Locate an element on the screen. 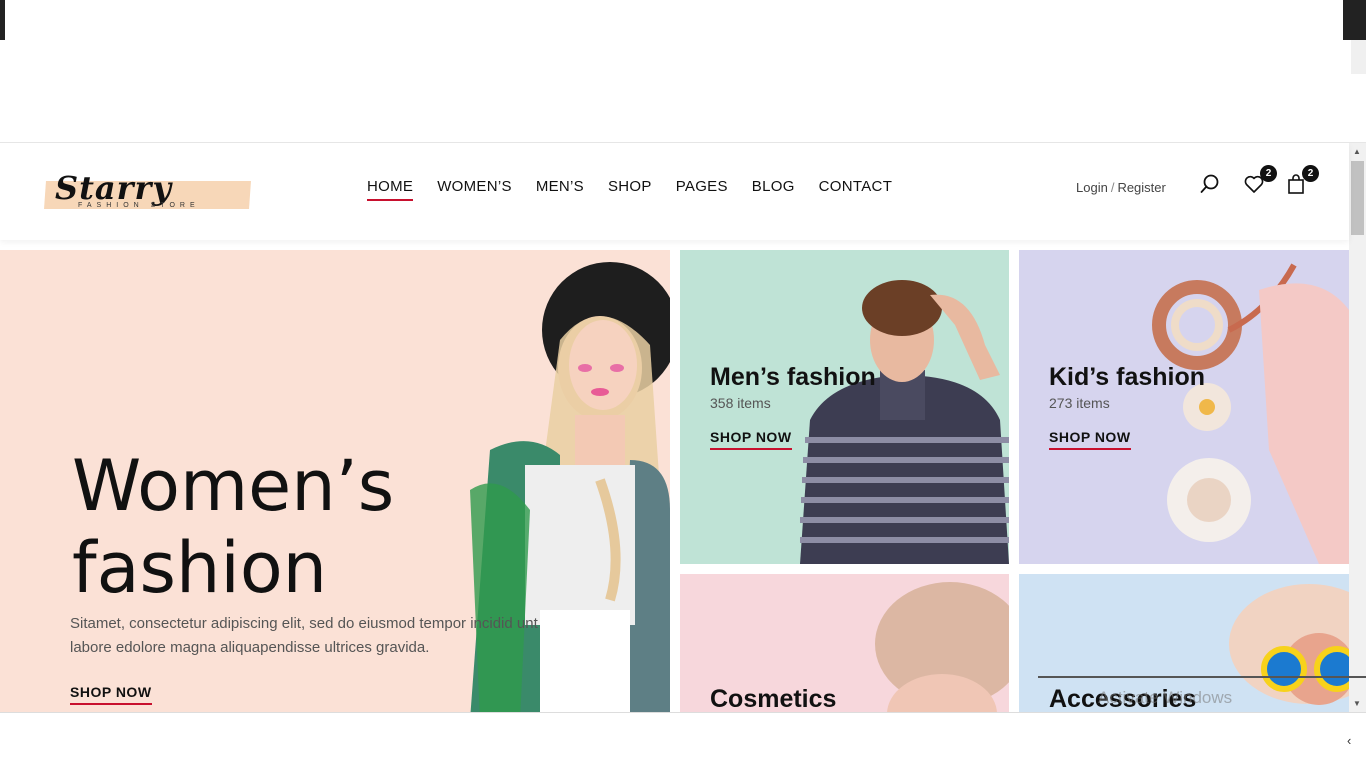 The width and height of the screenshot is (1366, 768). page-scrollbar: ▲ ▼ is located at coordinates (1357, 427).